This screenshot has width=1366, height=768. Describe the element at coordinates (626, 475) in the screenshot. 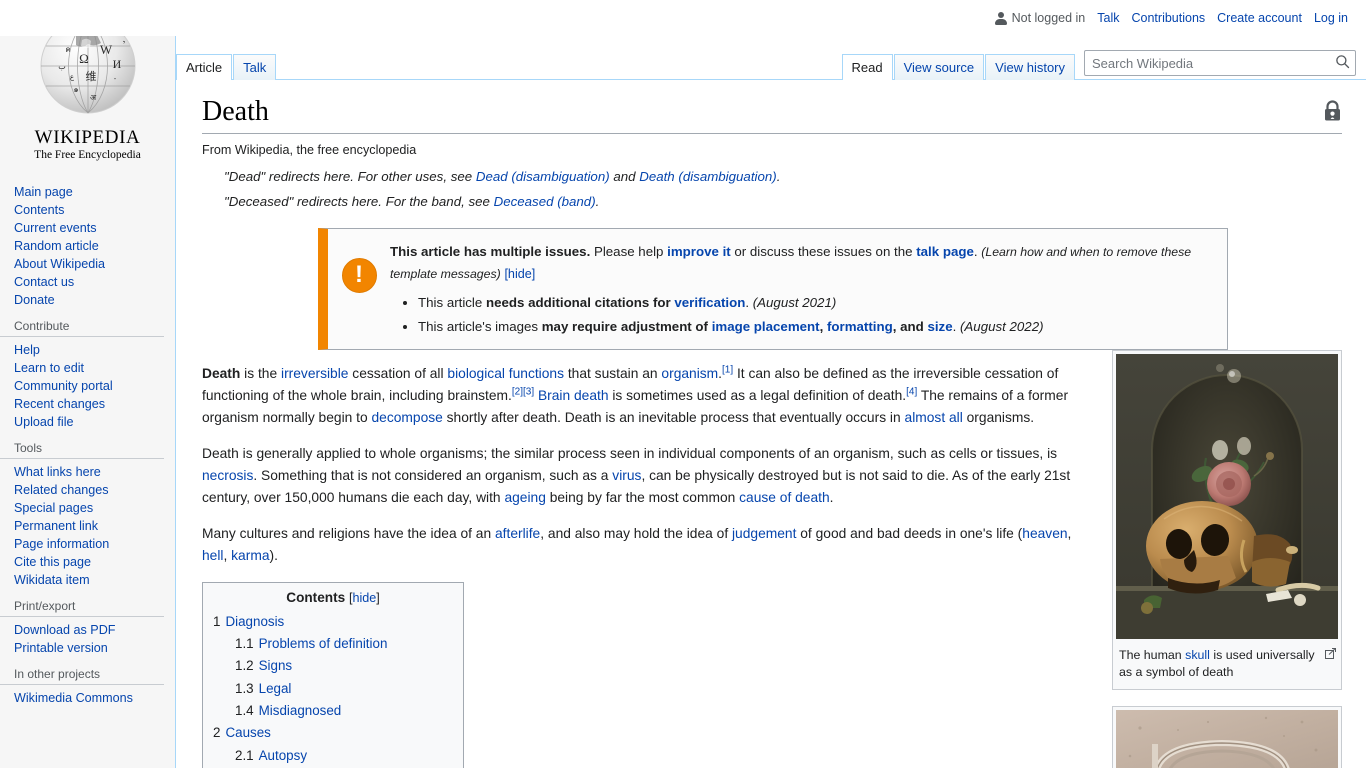

I see `body-link: virus` at that location.